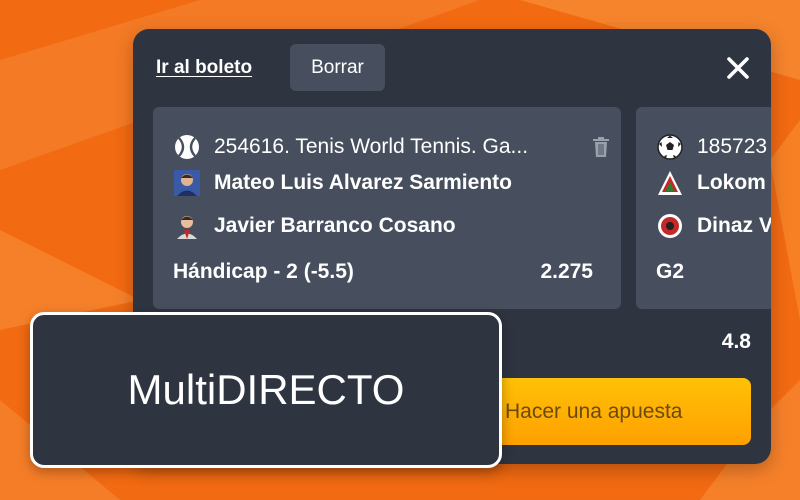 This screenshot has width=800, height=500. I want to click on team-row: Dinaz V, so click(713, 226).